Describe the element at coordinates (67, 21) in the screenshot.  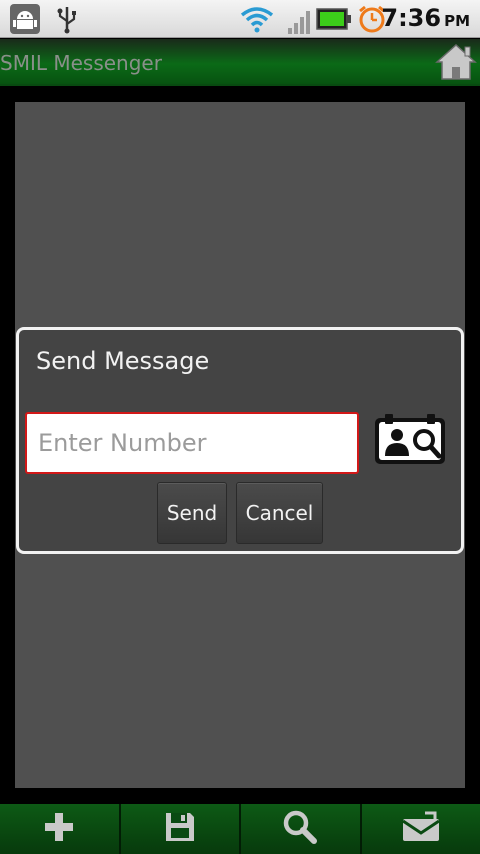
I see `usb-icon` at that location.